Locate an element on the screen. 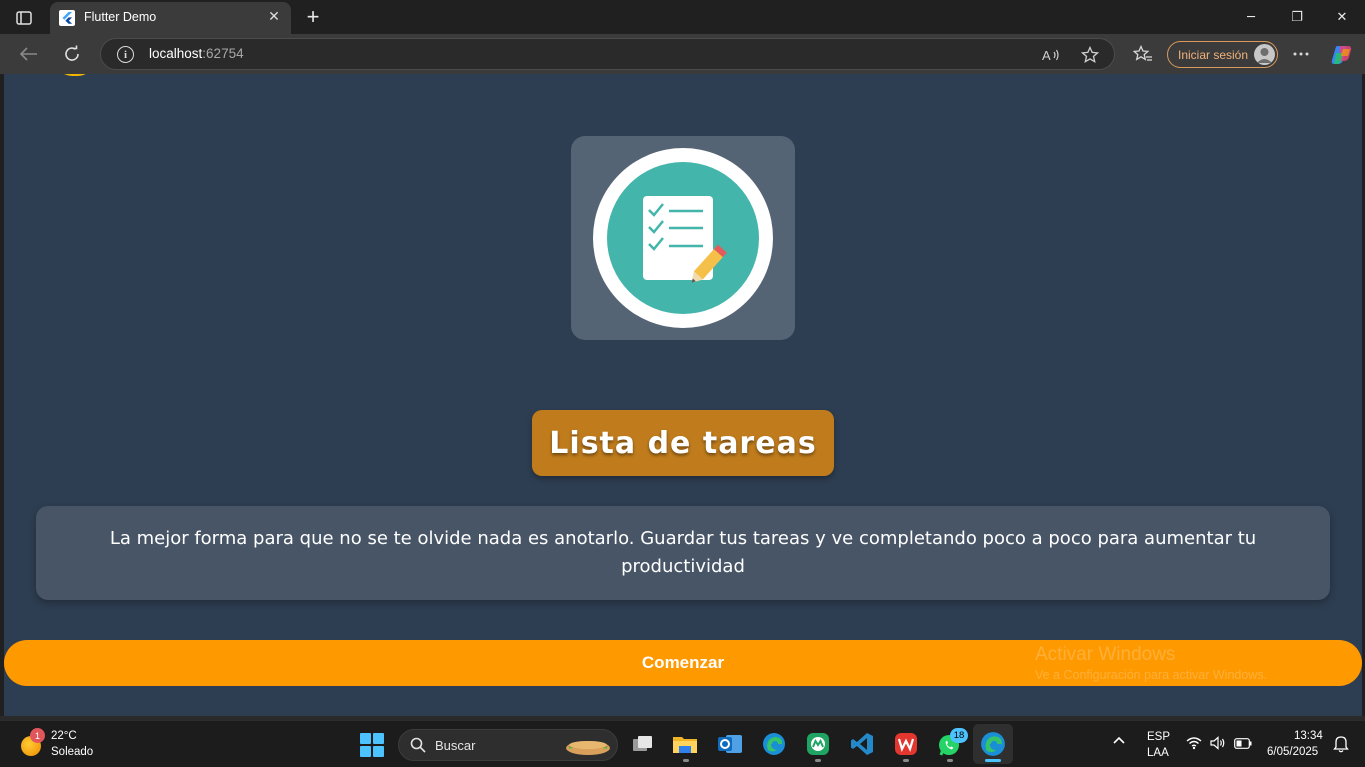 The height and width of the screenshot is (767, 1365). tab-title: Flutter Demo is located at coordinates (120, 17).